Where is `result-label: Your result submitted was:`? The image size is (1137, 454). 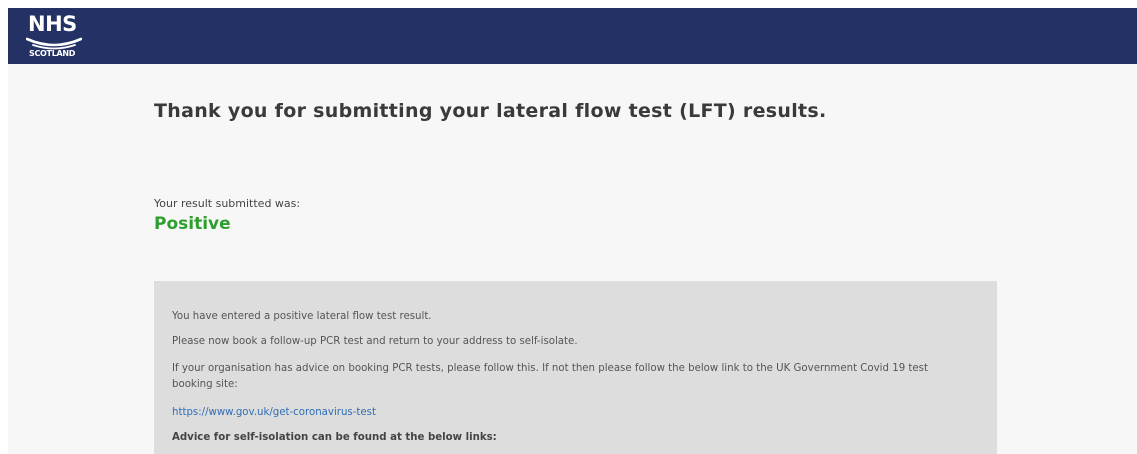
result-label: Your result submitted was: is located at coordinates (227, 203).